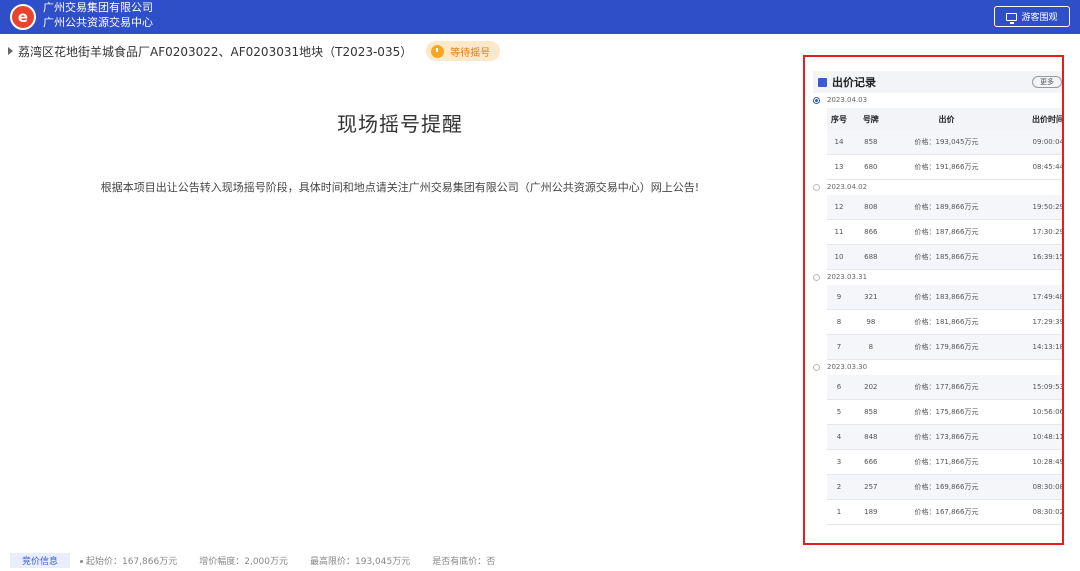 The image size is (1080, 571). I want to click on bid-plate: 688, so click(871, 257).